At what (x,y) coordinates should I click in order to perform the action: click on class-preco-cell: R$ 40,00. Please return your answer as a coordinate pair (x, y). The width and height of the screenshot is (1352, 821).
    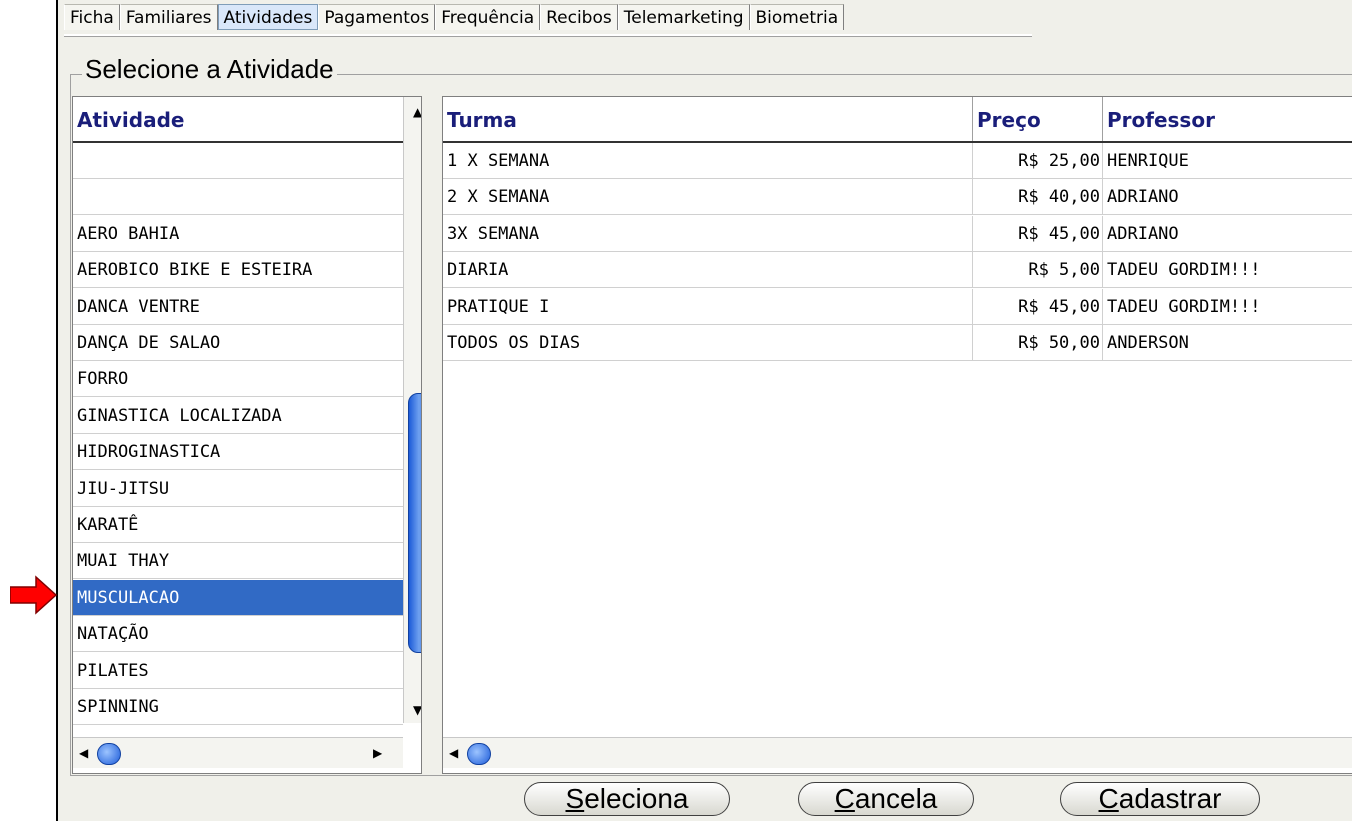
    Looking at the image, I should click on (1038, 197).